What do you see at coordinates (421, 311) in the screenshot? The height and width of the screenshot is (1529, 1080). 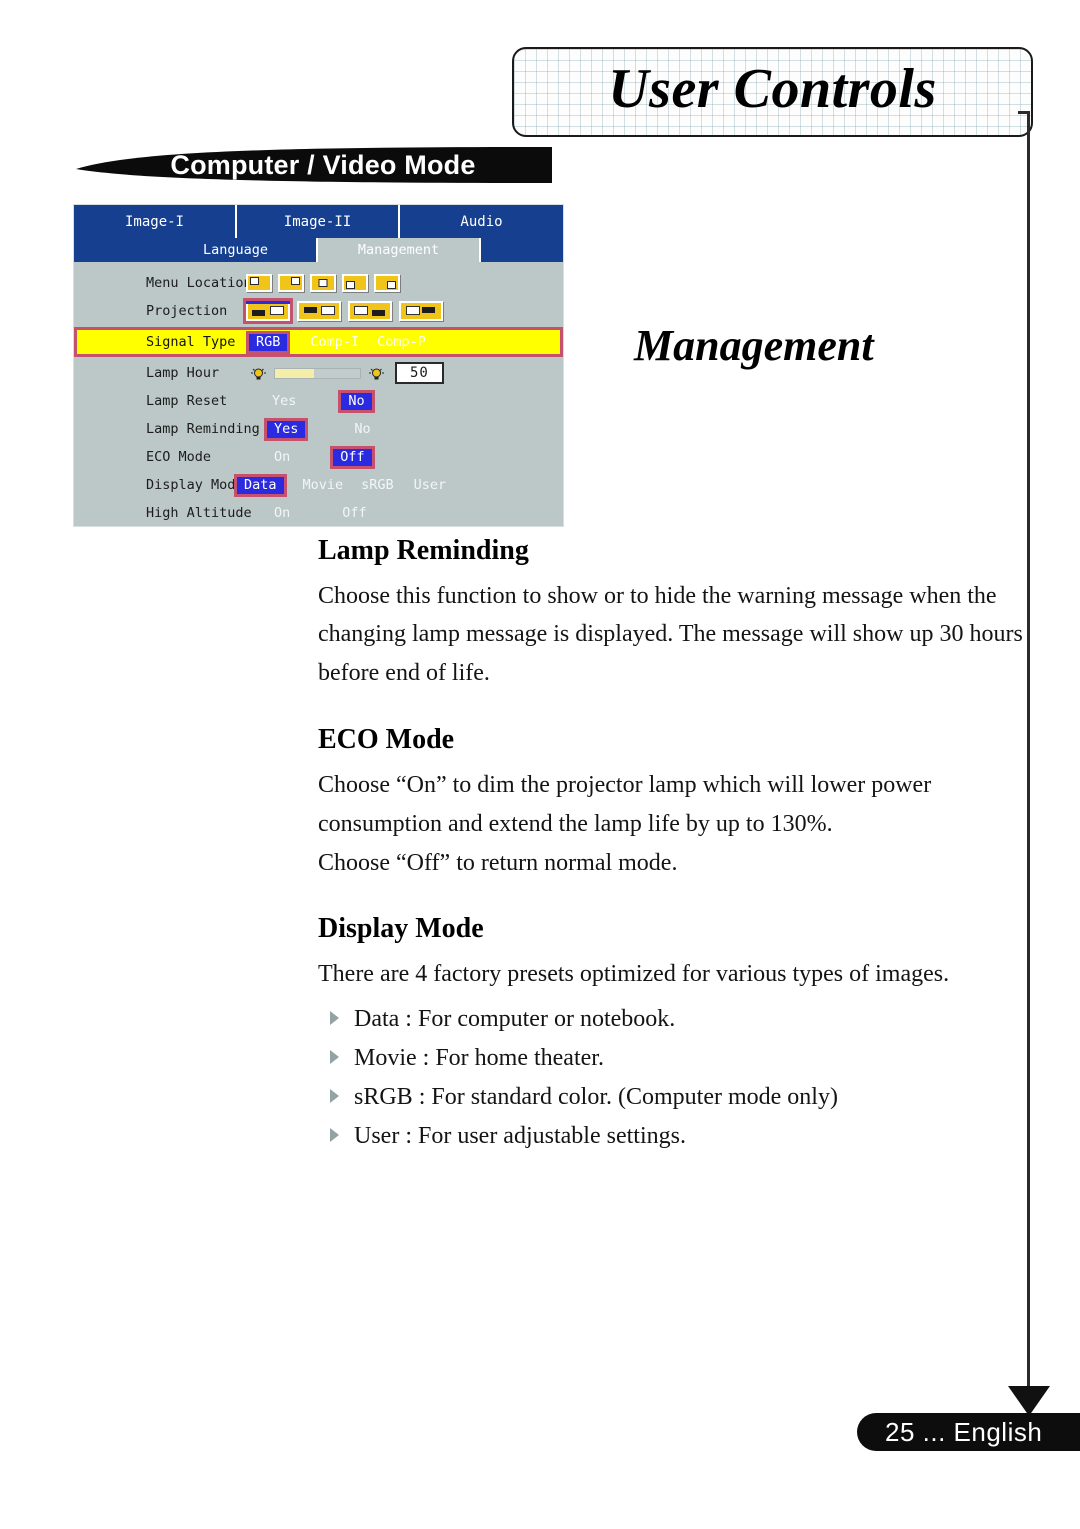 I see `projection-rear-ceiling-icon` at bounding box center [421, 311].